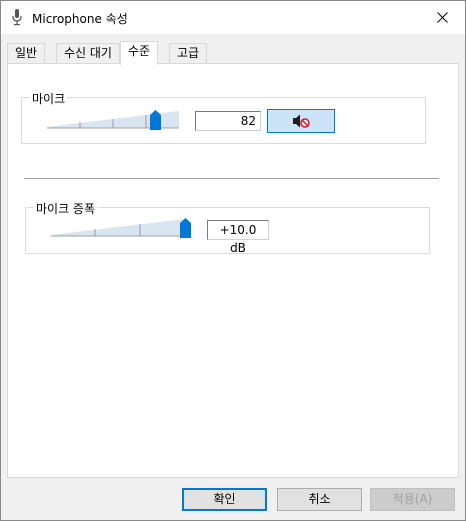  What do you see at coordinates (319, 499) in the screenshot?
I see `cancel-button: 취소` at bounding box center [319, 499].